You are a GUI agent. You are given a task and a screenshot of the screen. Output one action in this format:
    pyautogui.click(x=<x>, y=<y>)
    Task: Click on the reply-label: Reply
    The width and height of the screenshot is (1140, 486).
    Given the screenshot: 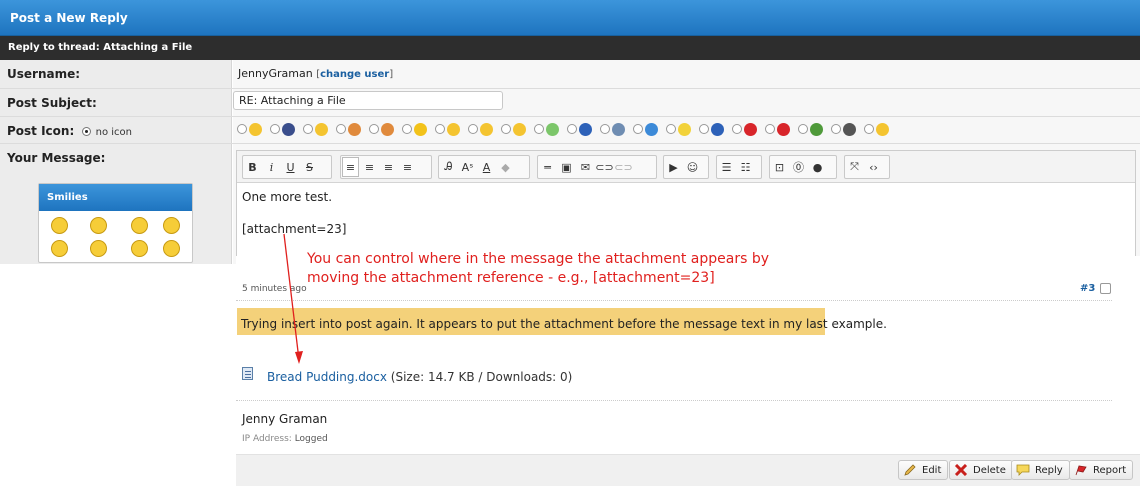 What is the action you would take?
    pyautogui.click(x=1049, y=470)
    